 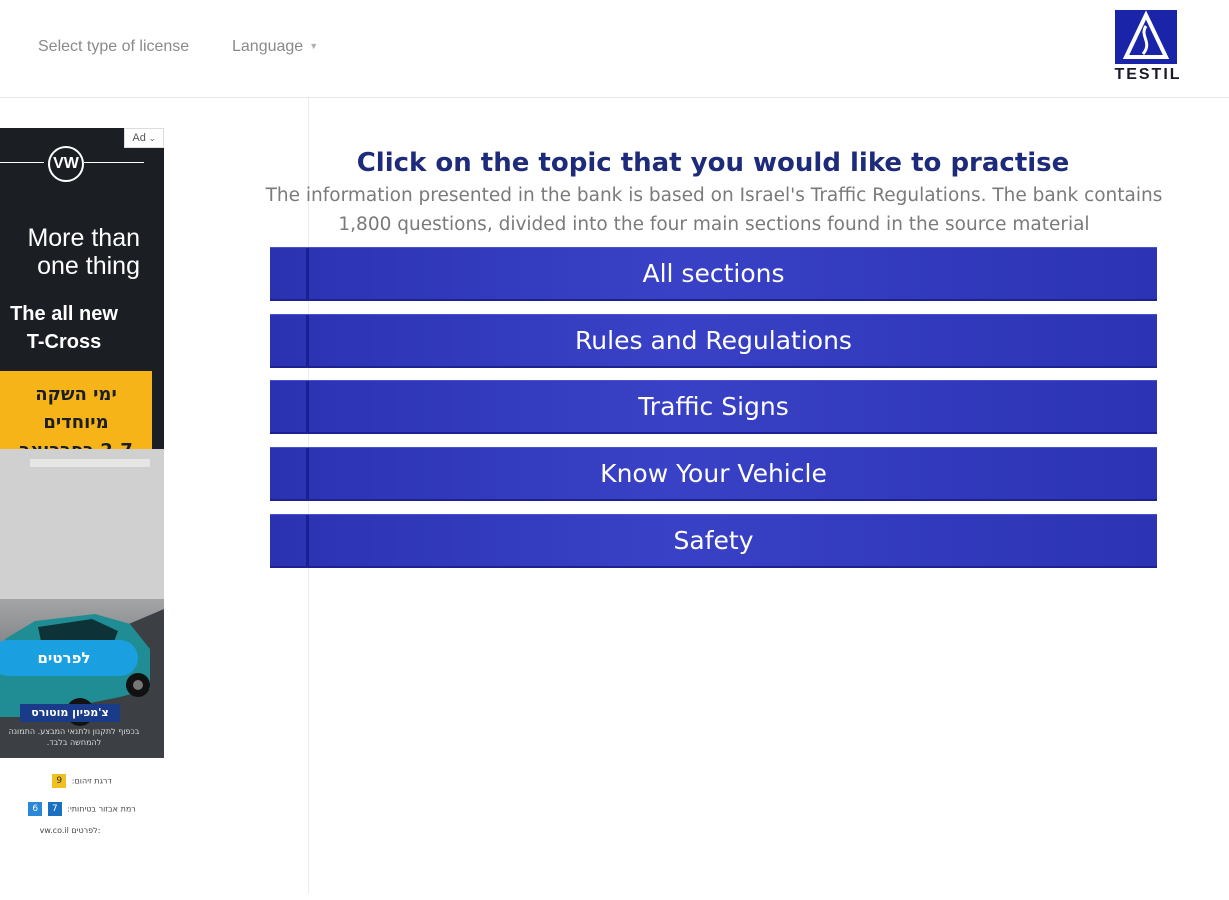 I want to click on ad-label-text: Ad, so click(x=139, y=138).